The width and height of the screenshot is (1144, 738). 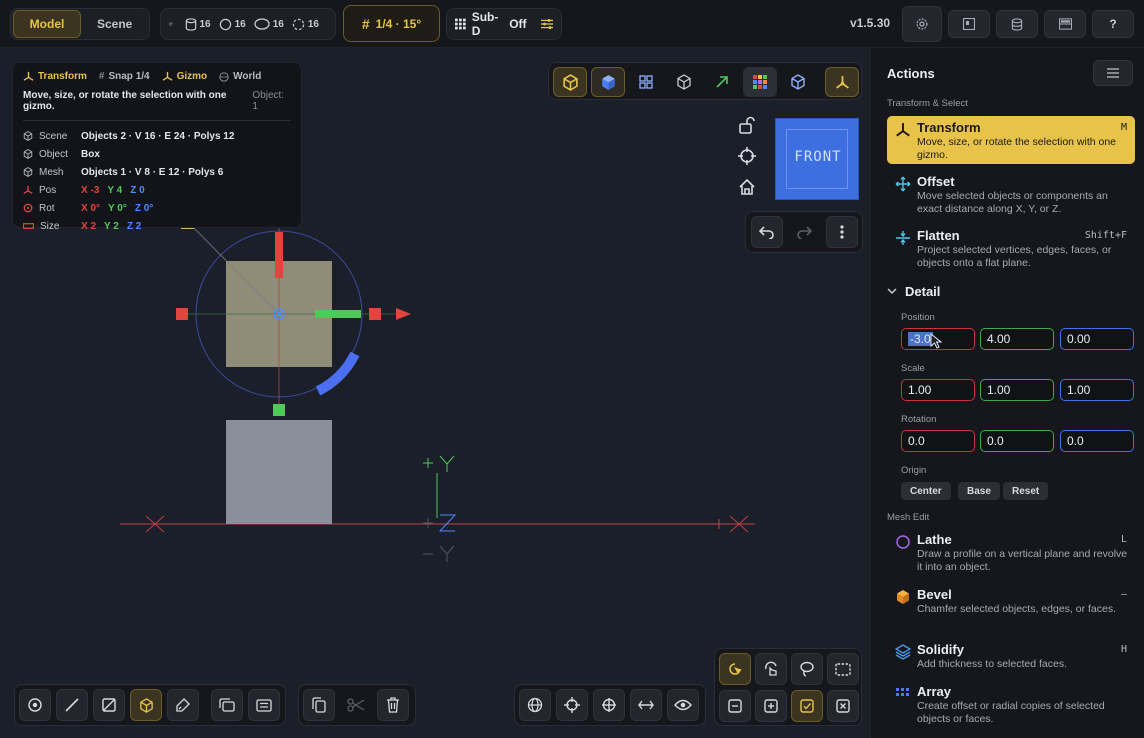 What do you see at coordinates (447, 523) in the screenshot?
I see `origin-z-marker` at bounding box center [447, 523].